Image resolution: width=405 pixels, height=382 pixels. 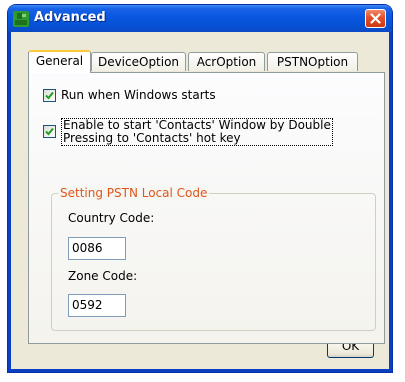 What do you see at coordinates (138, 95) in the screenshot?
I see `run-on-startup-label: Run when Windows starts` at bounding box center [138, 95].